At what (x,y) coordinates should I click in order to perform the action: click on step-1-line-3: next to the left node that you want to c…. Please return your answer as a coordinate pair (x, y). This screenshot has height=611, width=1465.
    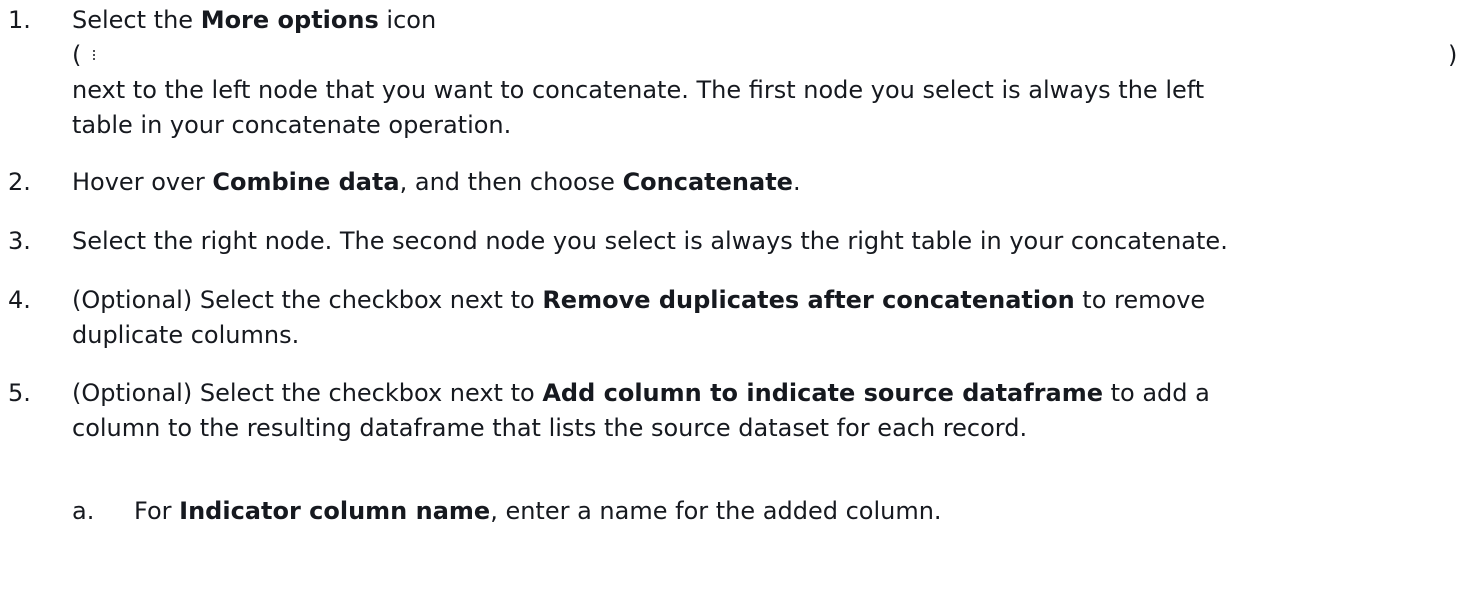
    Looking at the image, I should click on (638, 90).